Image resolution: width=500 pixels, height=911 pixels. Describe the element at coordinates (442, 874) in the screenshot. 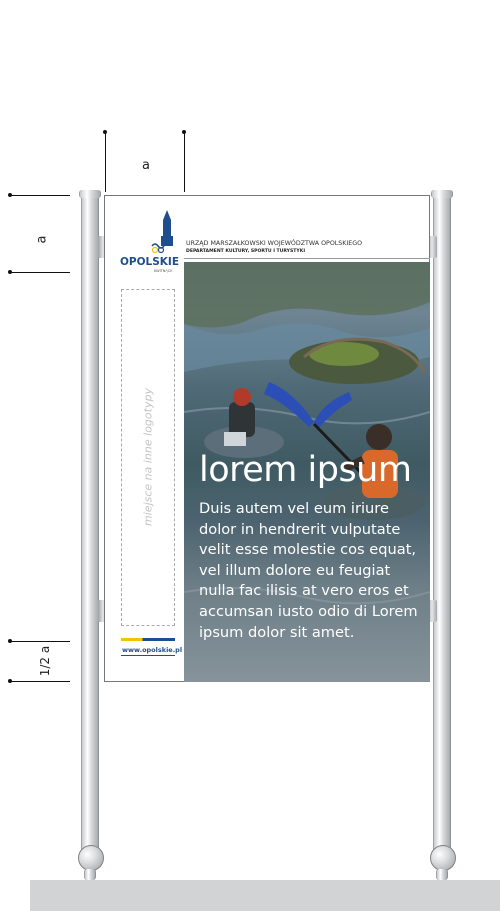

I see `right-post-foot` at that location.